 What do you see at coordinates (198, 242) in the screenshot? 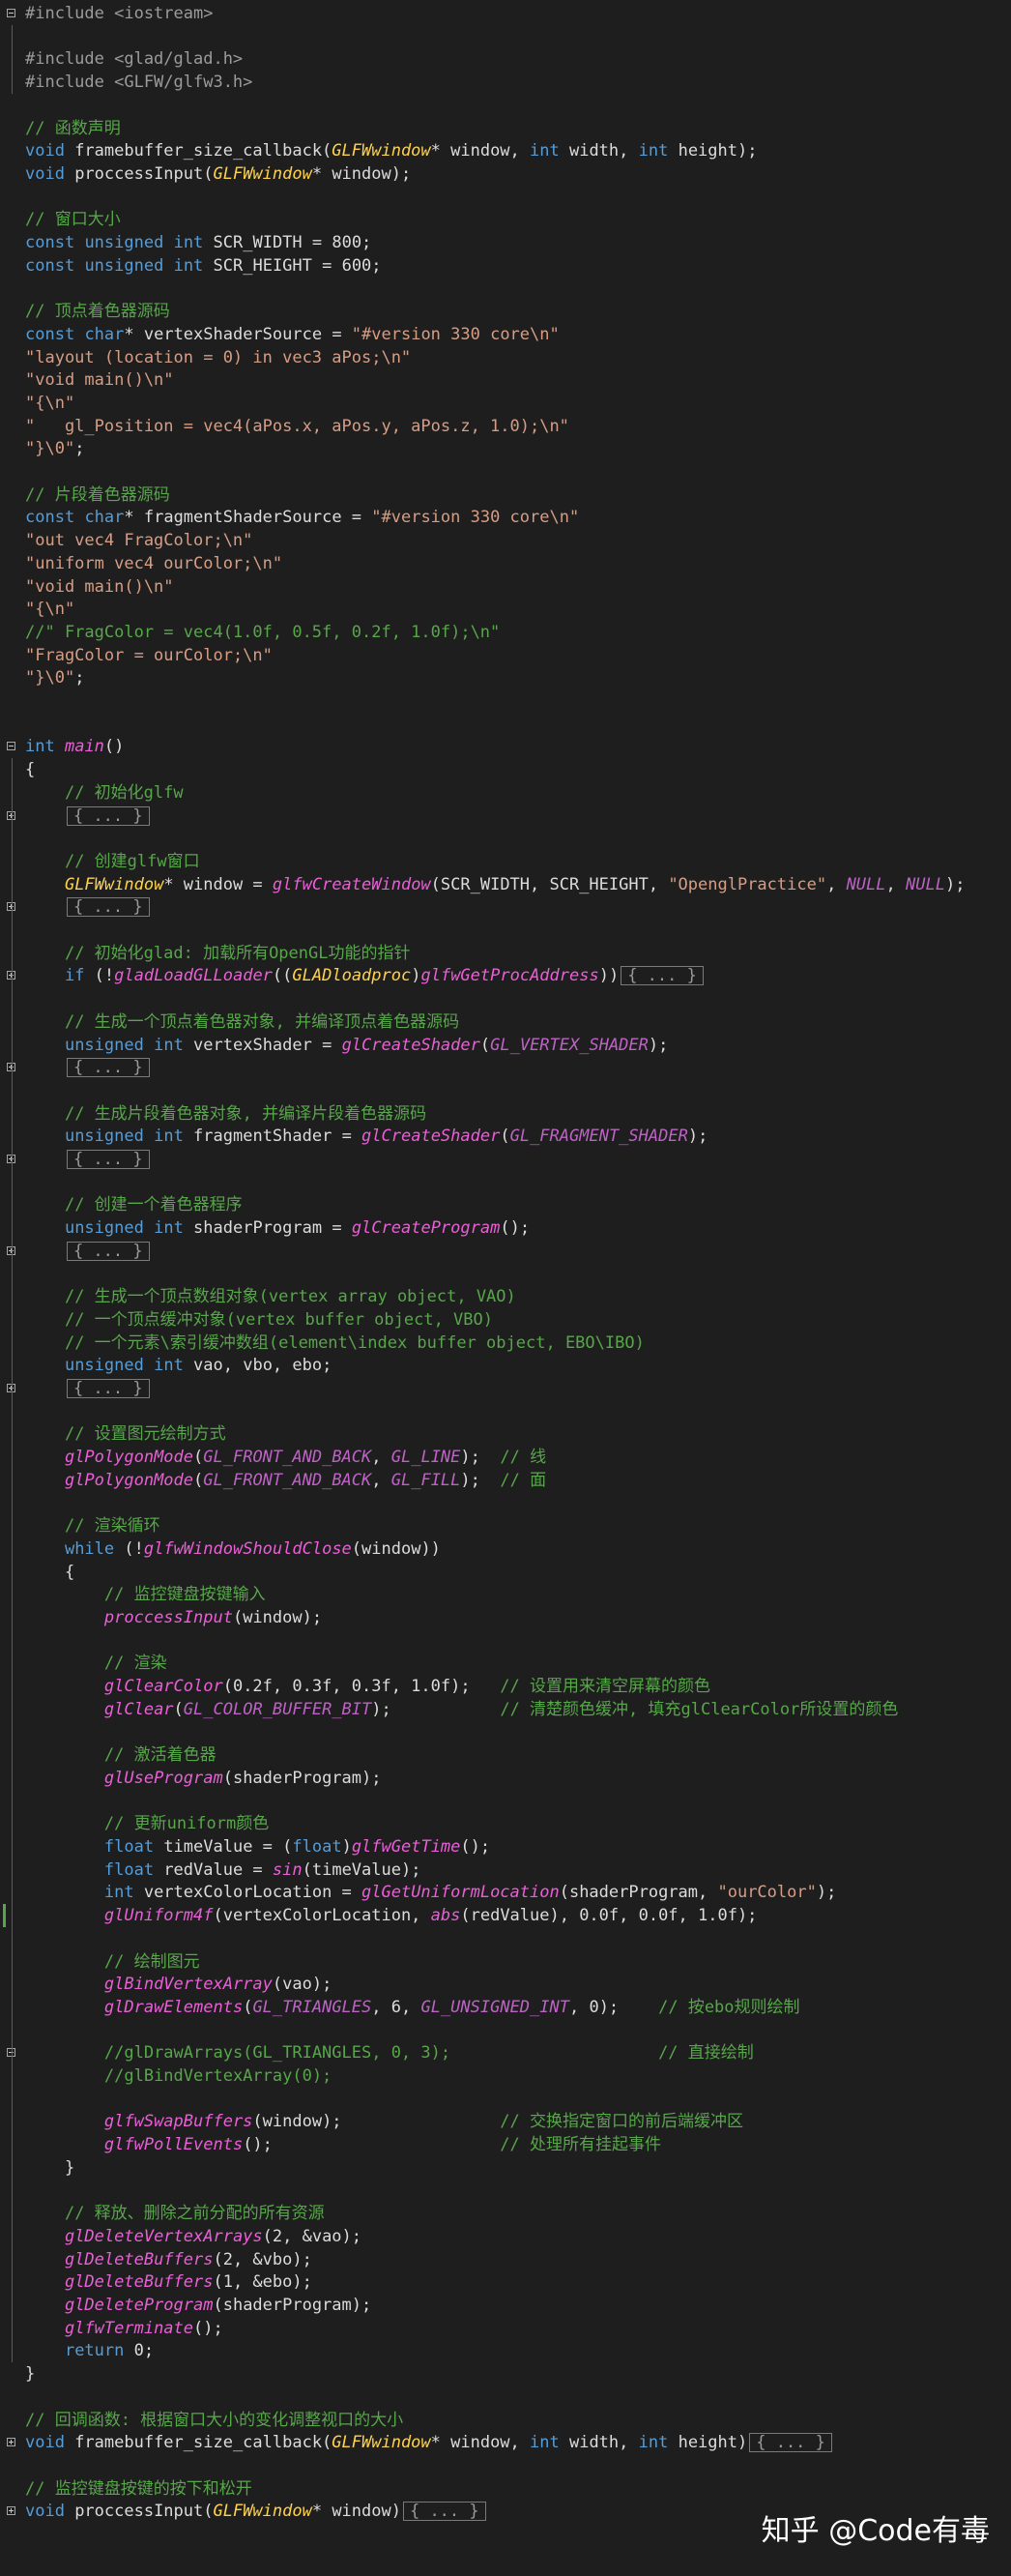
I see `code-line: const unsigned int SCR_WIDTH = 800;` at bounding box center [198, 242].